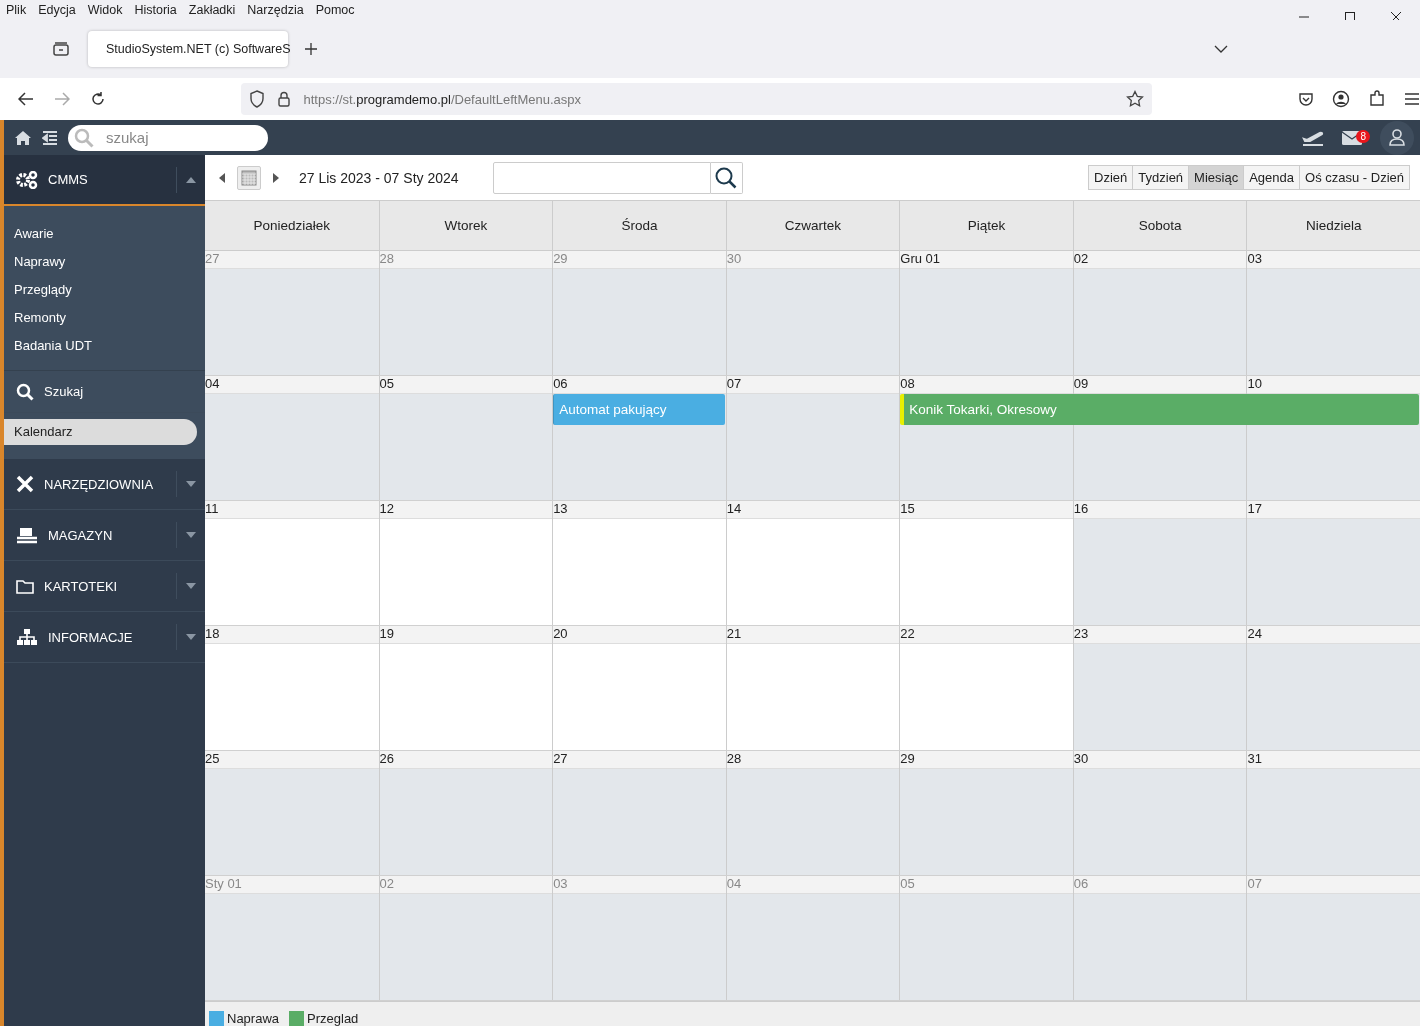 Image resolution: width=1420 pixels, height=1026 pixels. What do you see at coordinates (276, 177) in the screenshot?
I see `caret-right-icon` at bounding box center [276, 177].